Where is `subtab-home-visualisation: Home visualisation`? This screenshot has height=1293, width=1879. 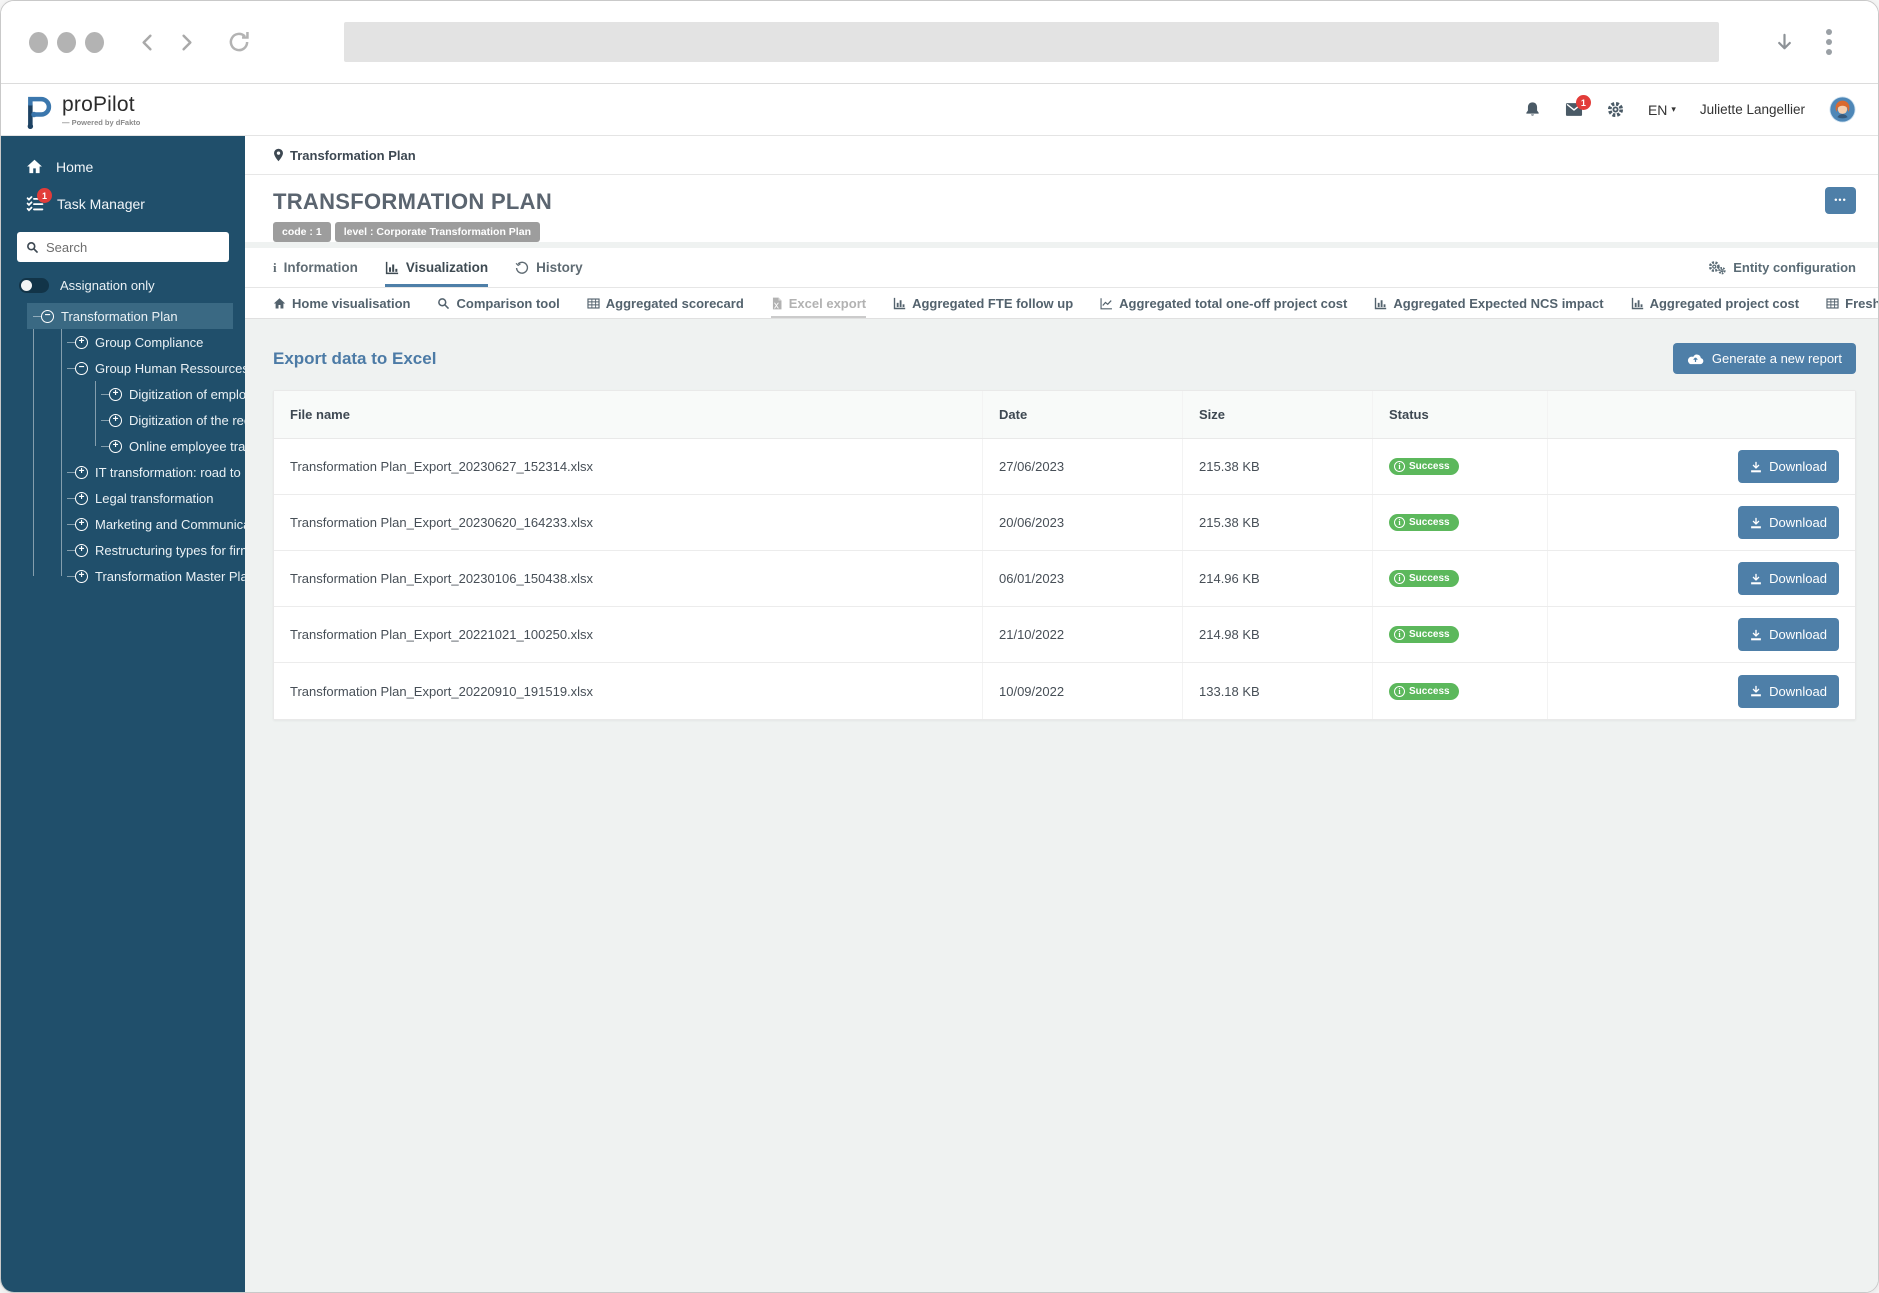
subtab-home-visualisation: Home visualisation is located at coordinates (341, 303).